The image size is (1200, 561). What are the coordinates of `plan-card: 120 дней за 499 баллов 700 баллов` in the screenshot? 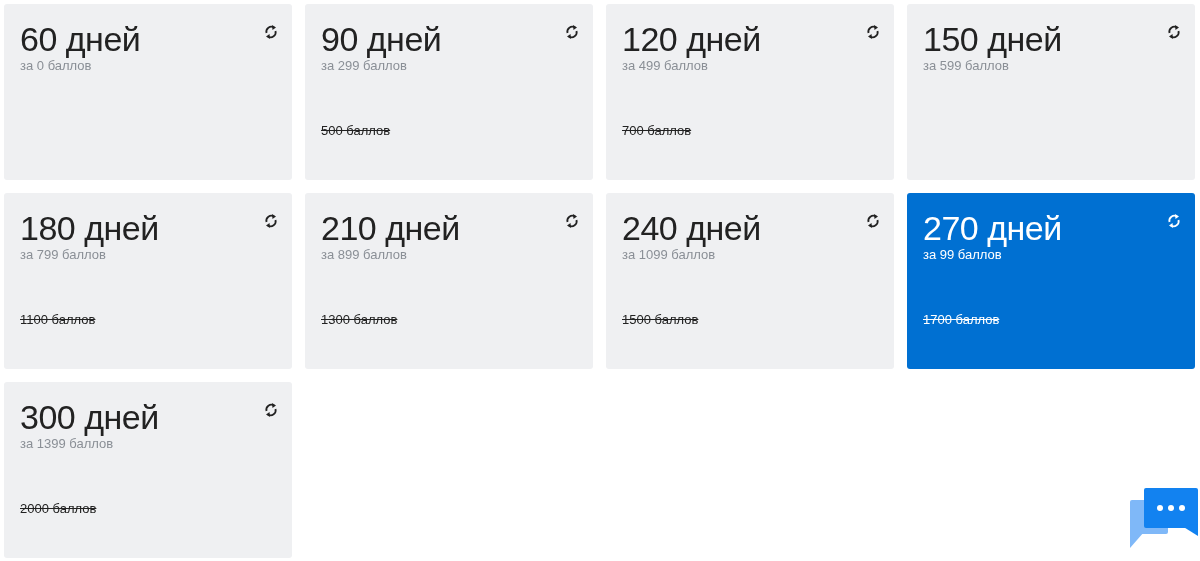 It's located at (750, 92).